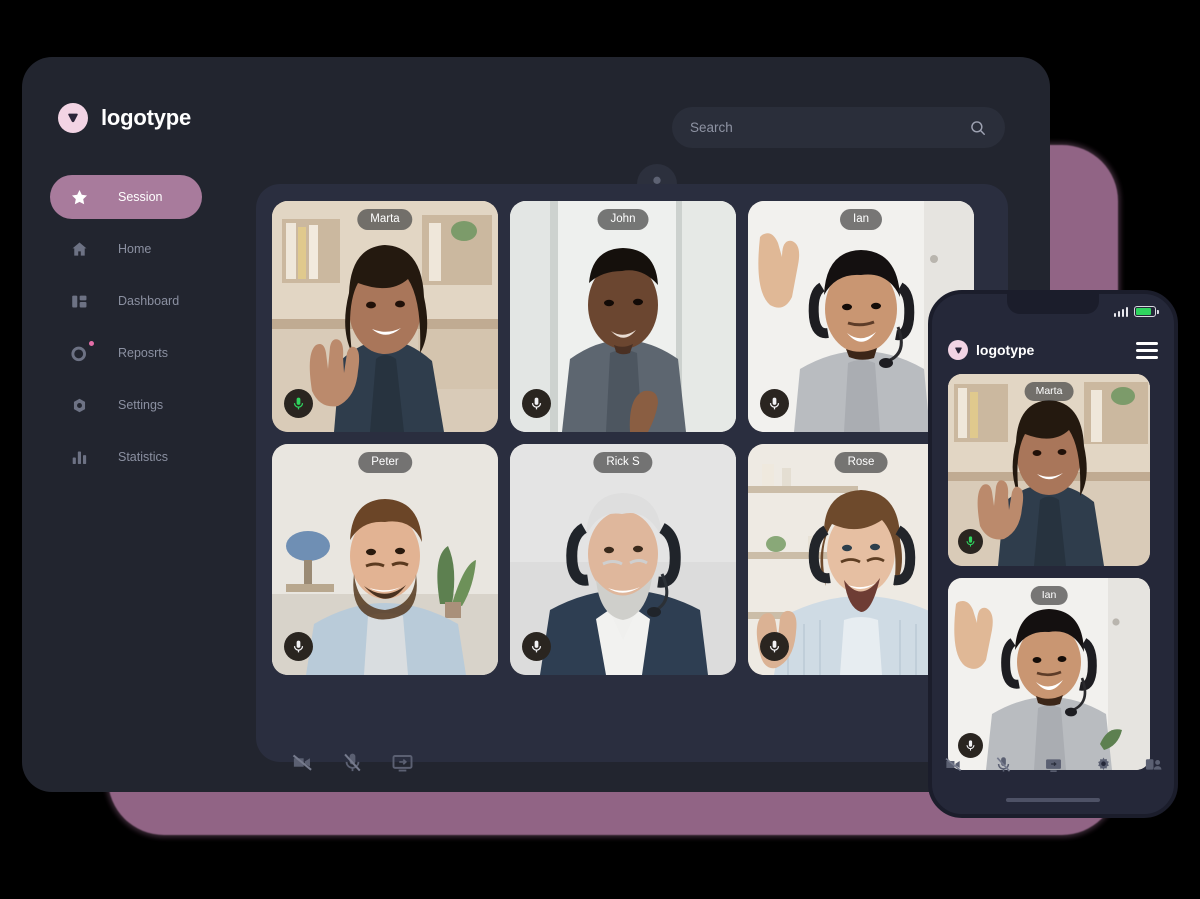 The width and height of the screenshot is (1200, 899). What do you see at coordinates (1053, 800) in the screenshot?
I see `phone-home-indicator` at bounding box center [1053, 800].